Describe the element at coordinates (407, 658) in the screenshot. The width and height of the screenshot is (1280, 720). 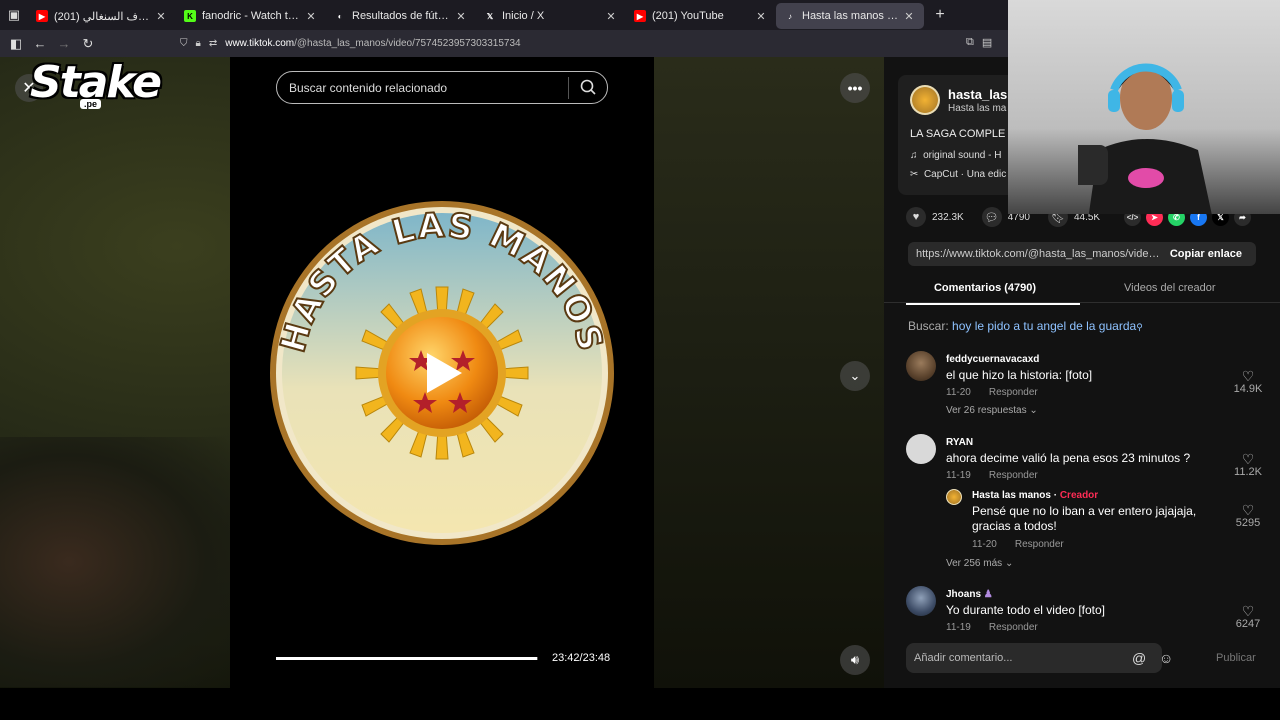
I see `video-progress-bar` at that location.